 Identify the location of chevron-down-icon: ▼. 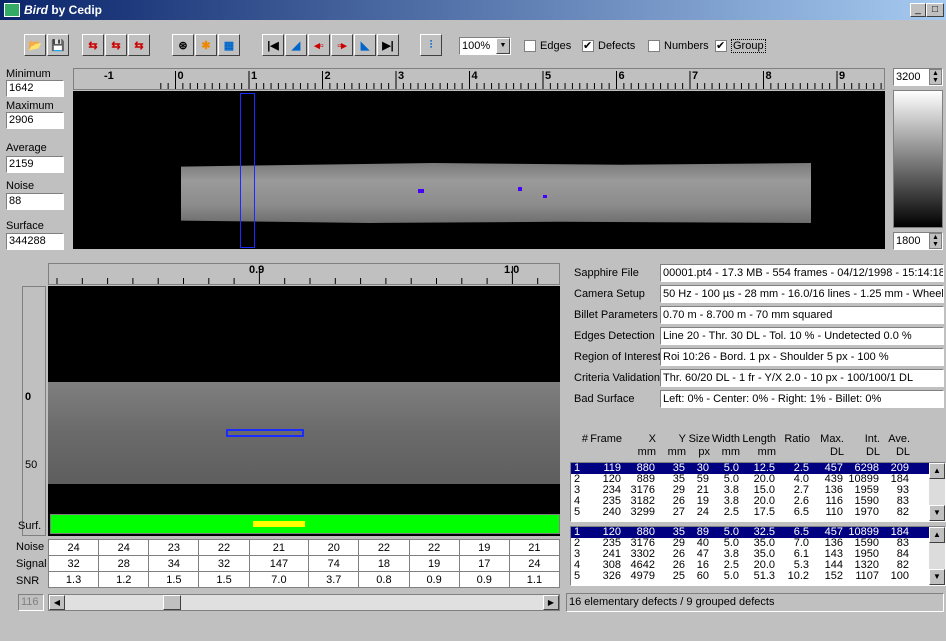
(503, 46).